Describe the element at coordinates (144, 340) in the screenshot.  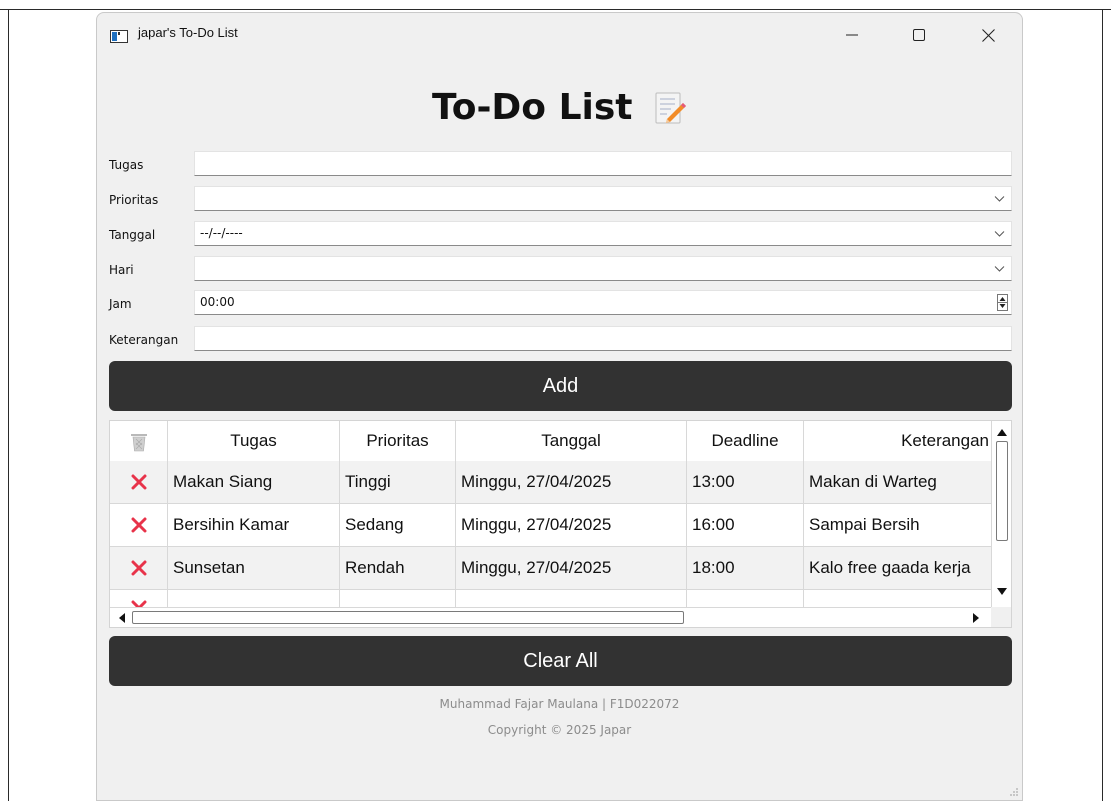
I see `keterangan-label: Keterangan` at that location.